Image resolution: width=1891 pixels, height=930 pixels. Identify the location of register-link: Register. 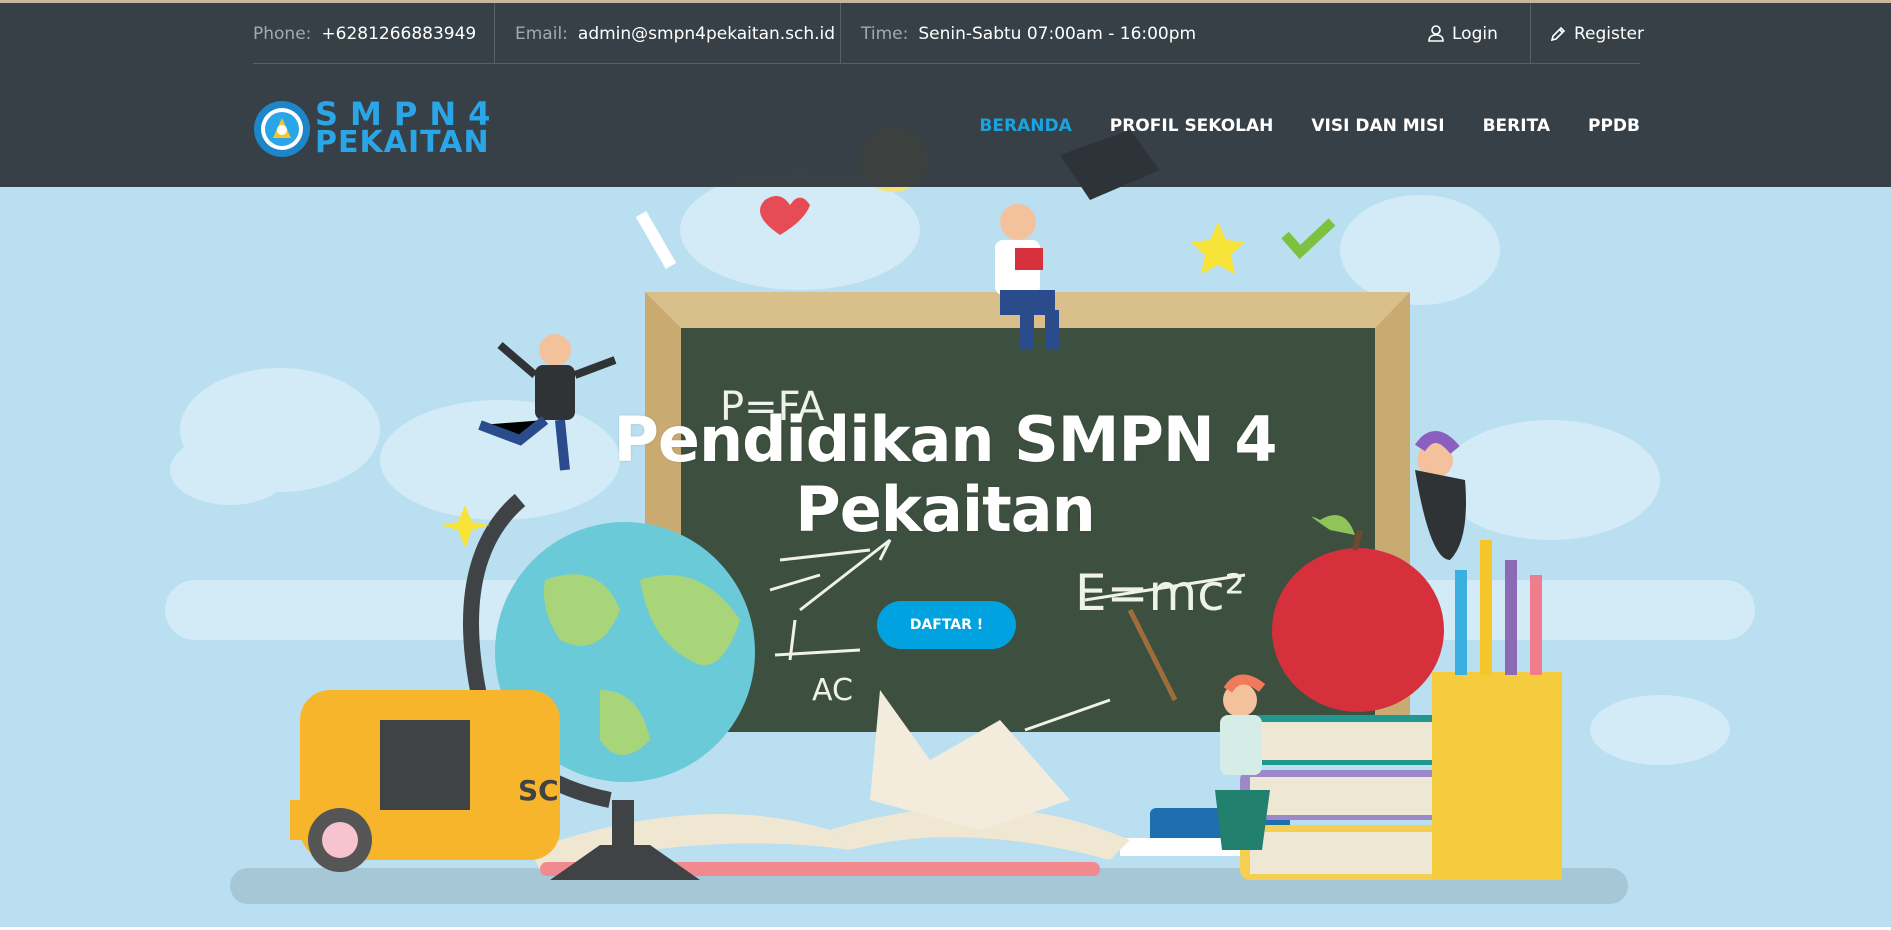
(1597, 33).